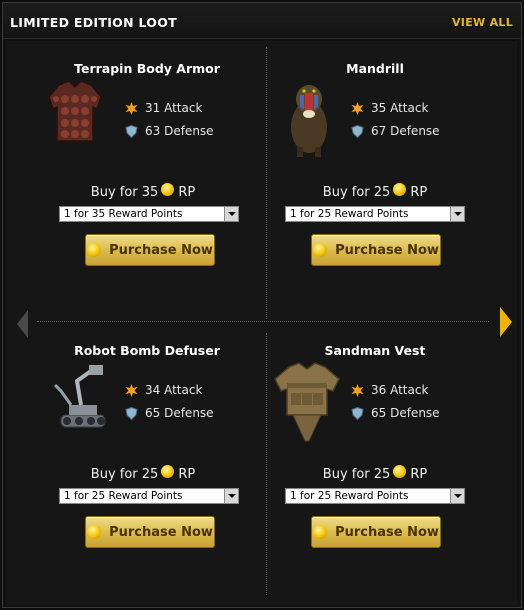  I want to click on view-all-link: VIEW ALL, so click(482, 22).